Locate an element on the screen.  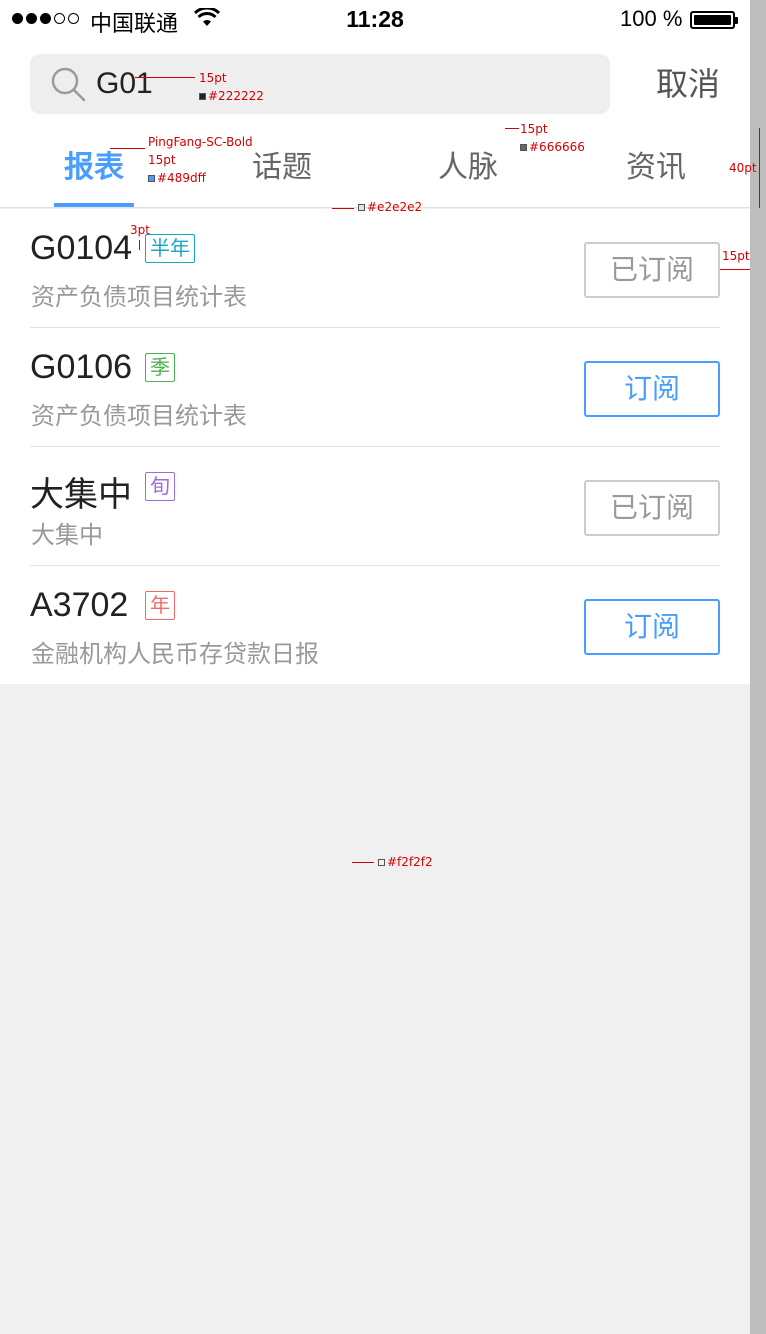
annotation-tab-font: PingFang-SC-Bold is located at coordinates (200, 142).